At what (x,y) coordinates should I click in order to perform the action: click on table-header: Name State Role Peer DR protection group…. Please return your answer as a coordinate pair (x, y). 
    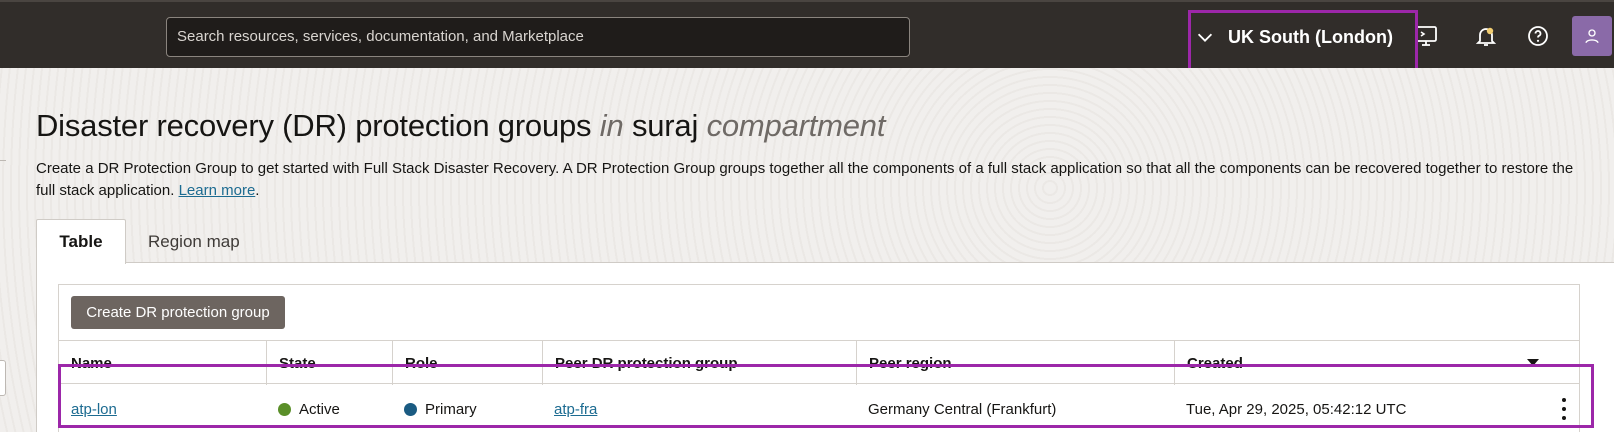
    Looking at the image, I should click on (819, 362).